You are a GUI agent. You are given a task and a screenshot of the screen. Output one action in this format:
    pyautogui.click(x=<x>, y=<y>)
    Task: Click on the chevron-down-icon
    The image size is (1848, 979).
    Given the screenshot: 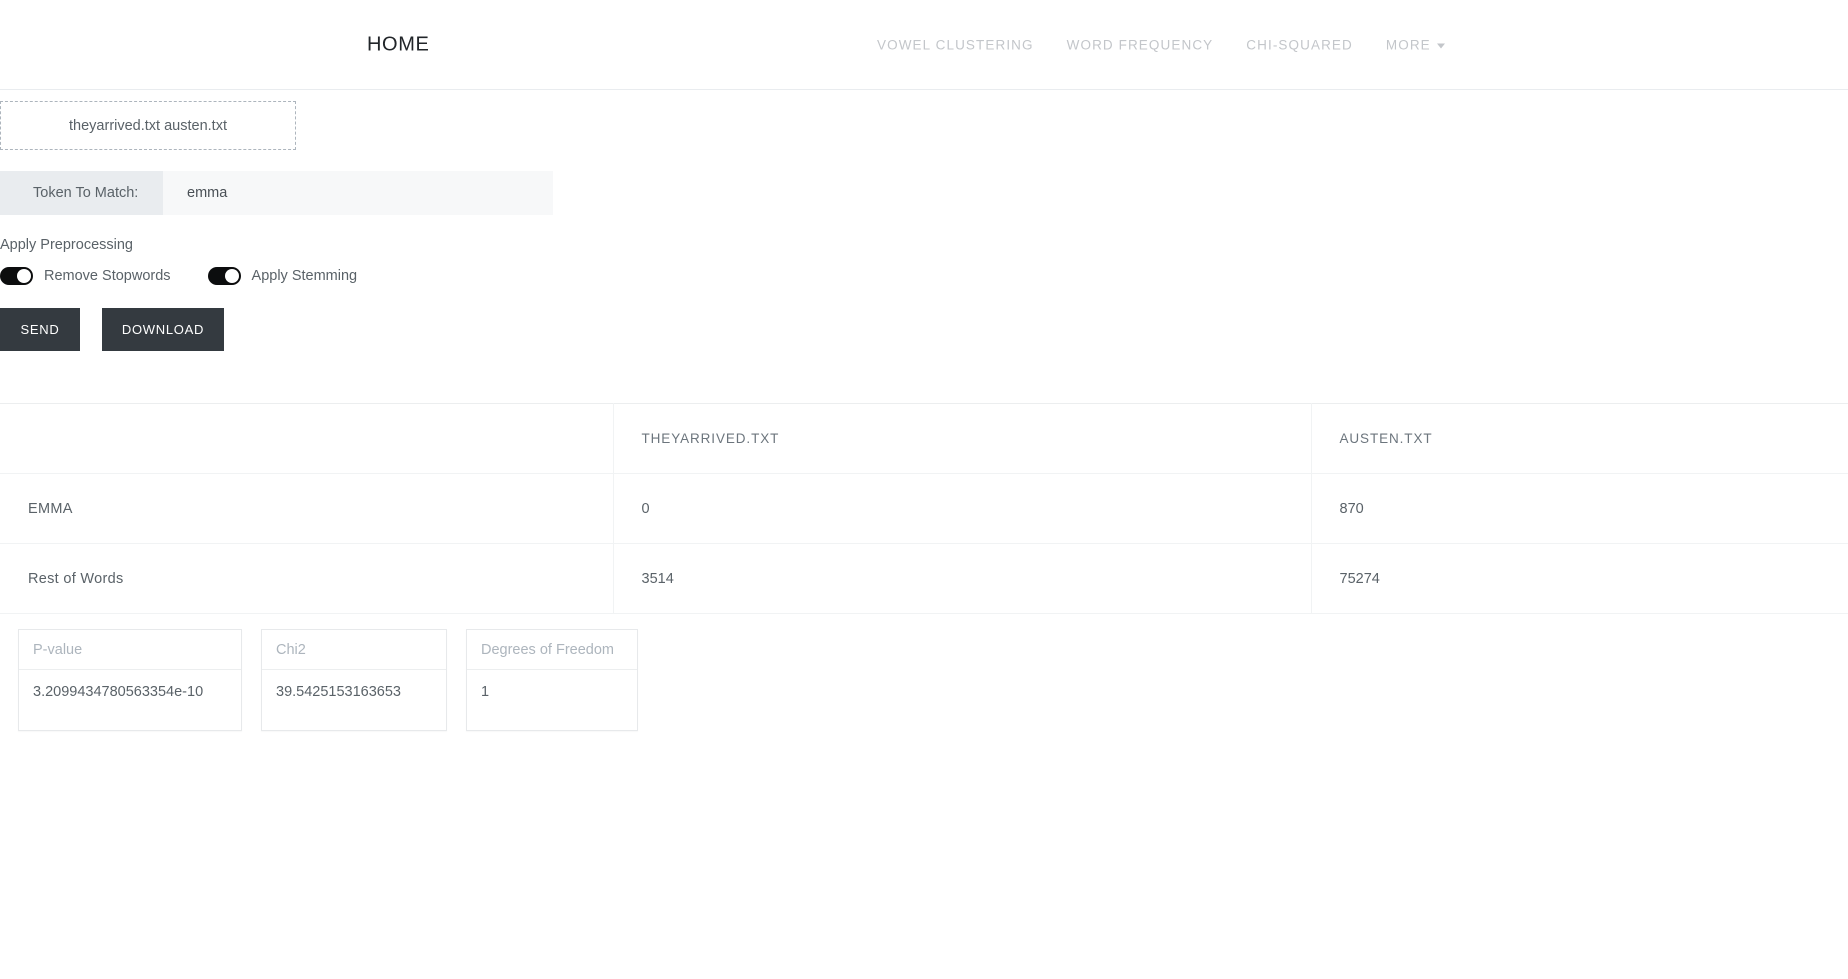 What is the action you would take?
    pyautogui.click(x=1440, y=45)
    